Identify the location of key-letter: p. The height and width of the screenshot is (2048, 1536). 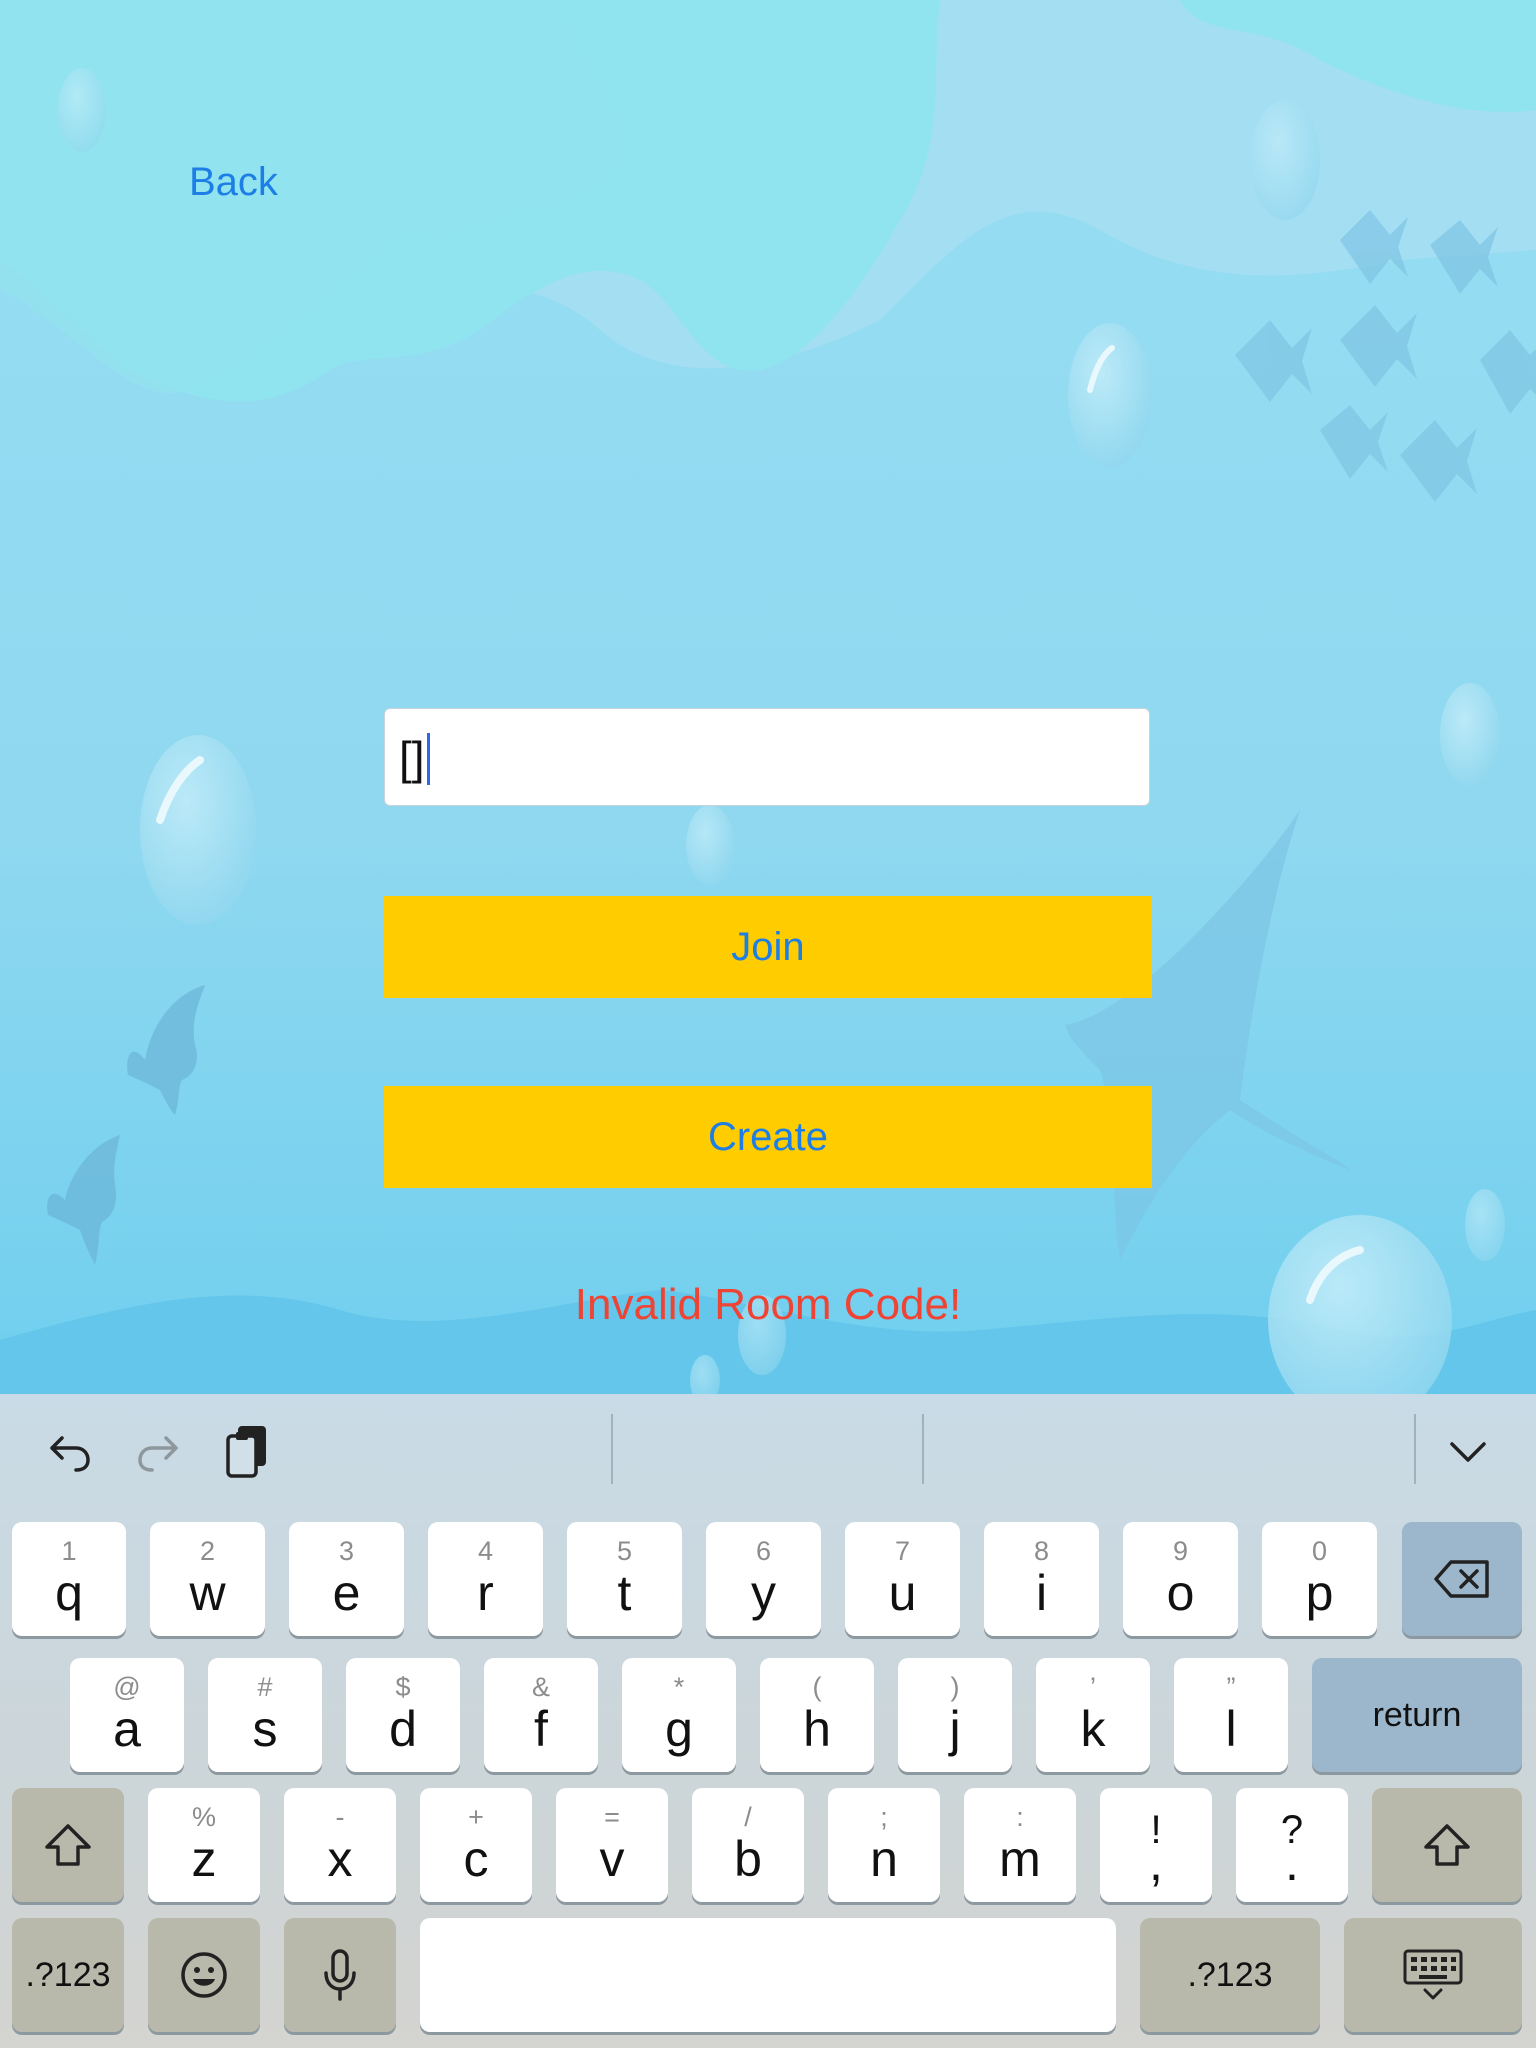
(1319, 1593).